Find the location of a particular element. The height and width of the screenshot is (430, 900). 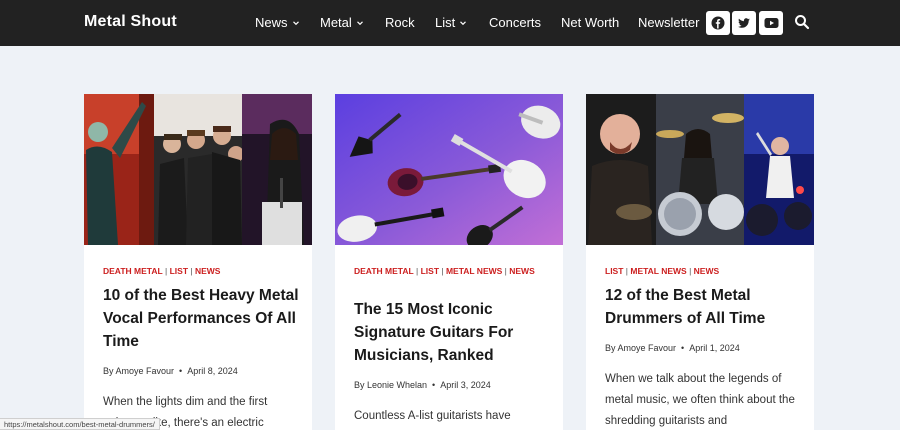

nav-item-net-worth: Net Worth is located at coordinates (590, 22).